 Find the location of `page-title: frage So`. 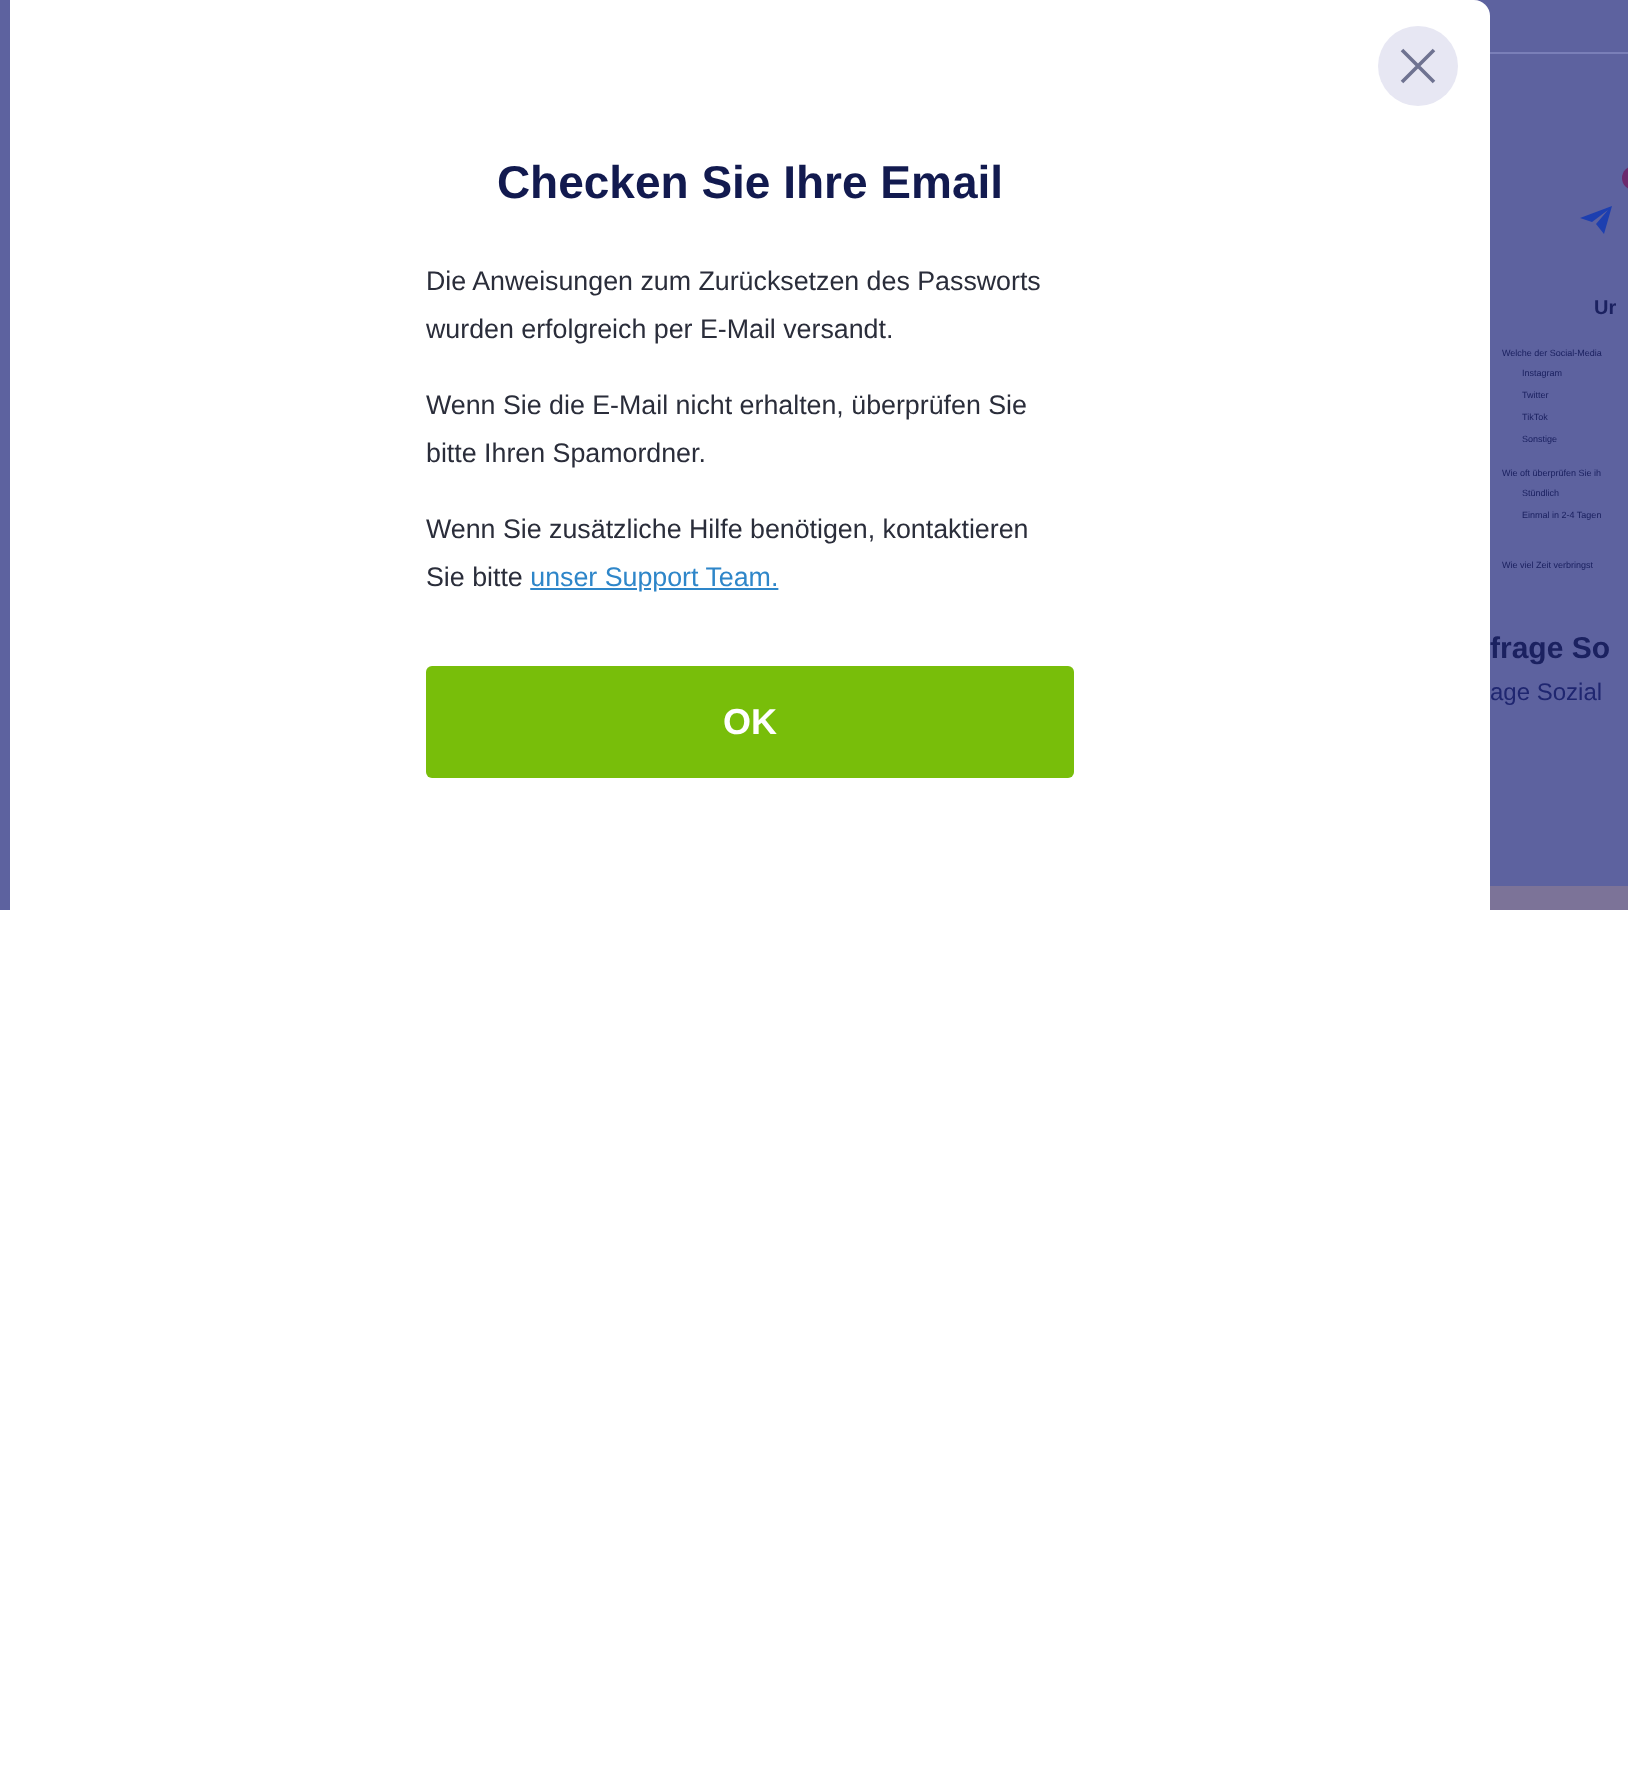

page-title: frage So is located at coordinates (1550, 649).